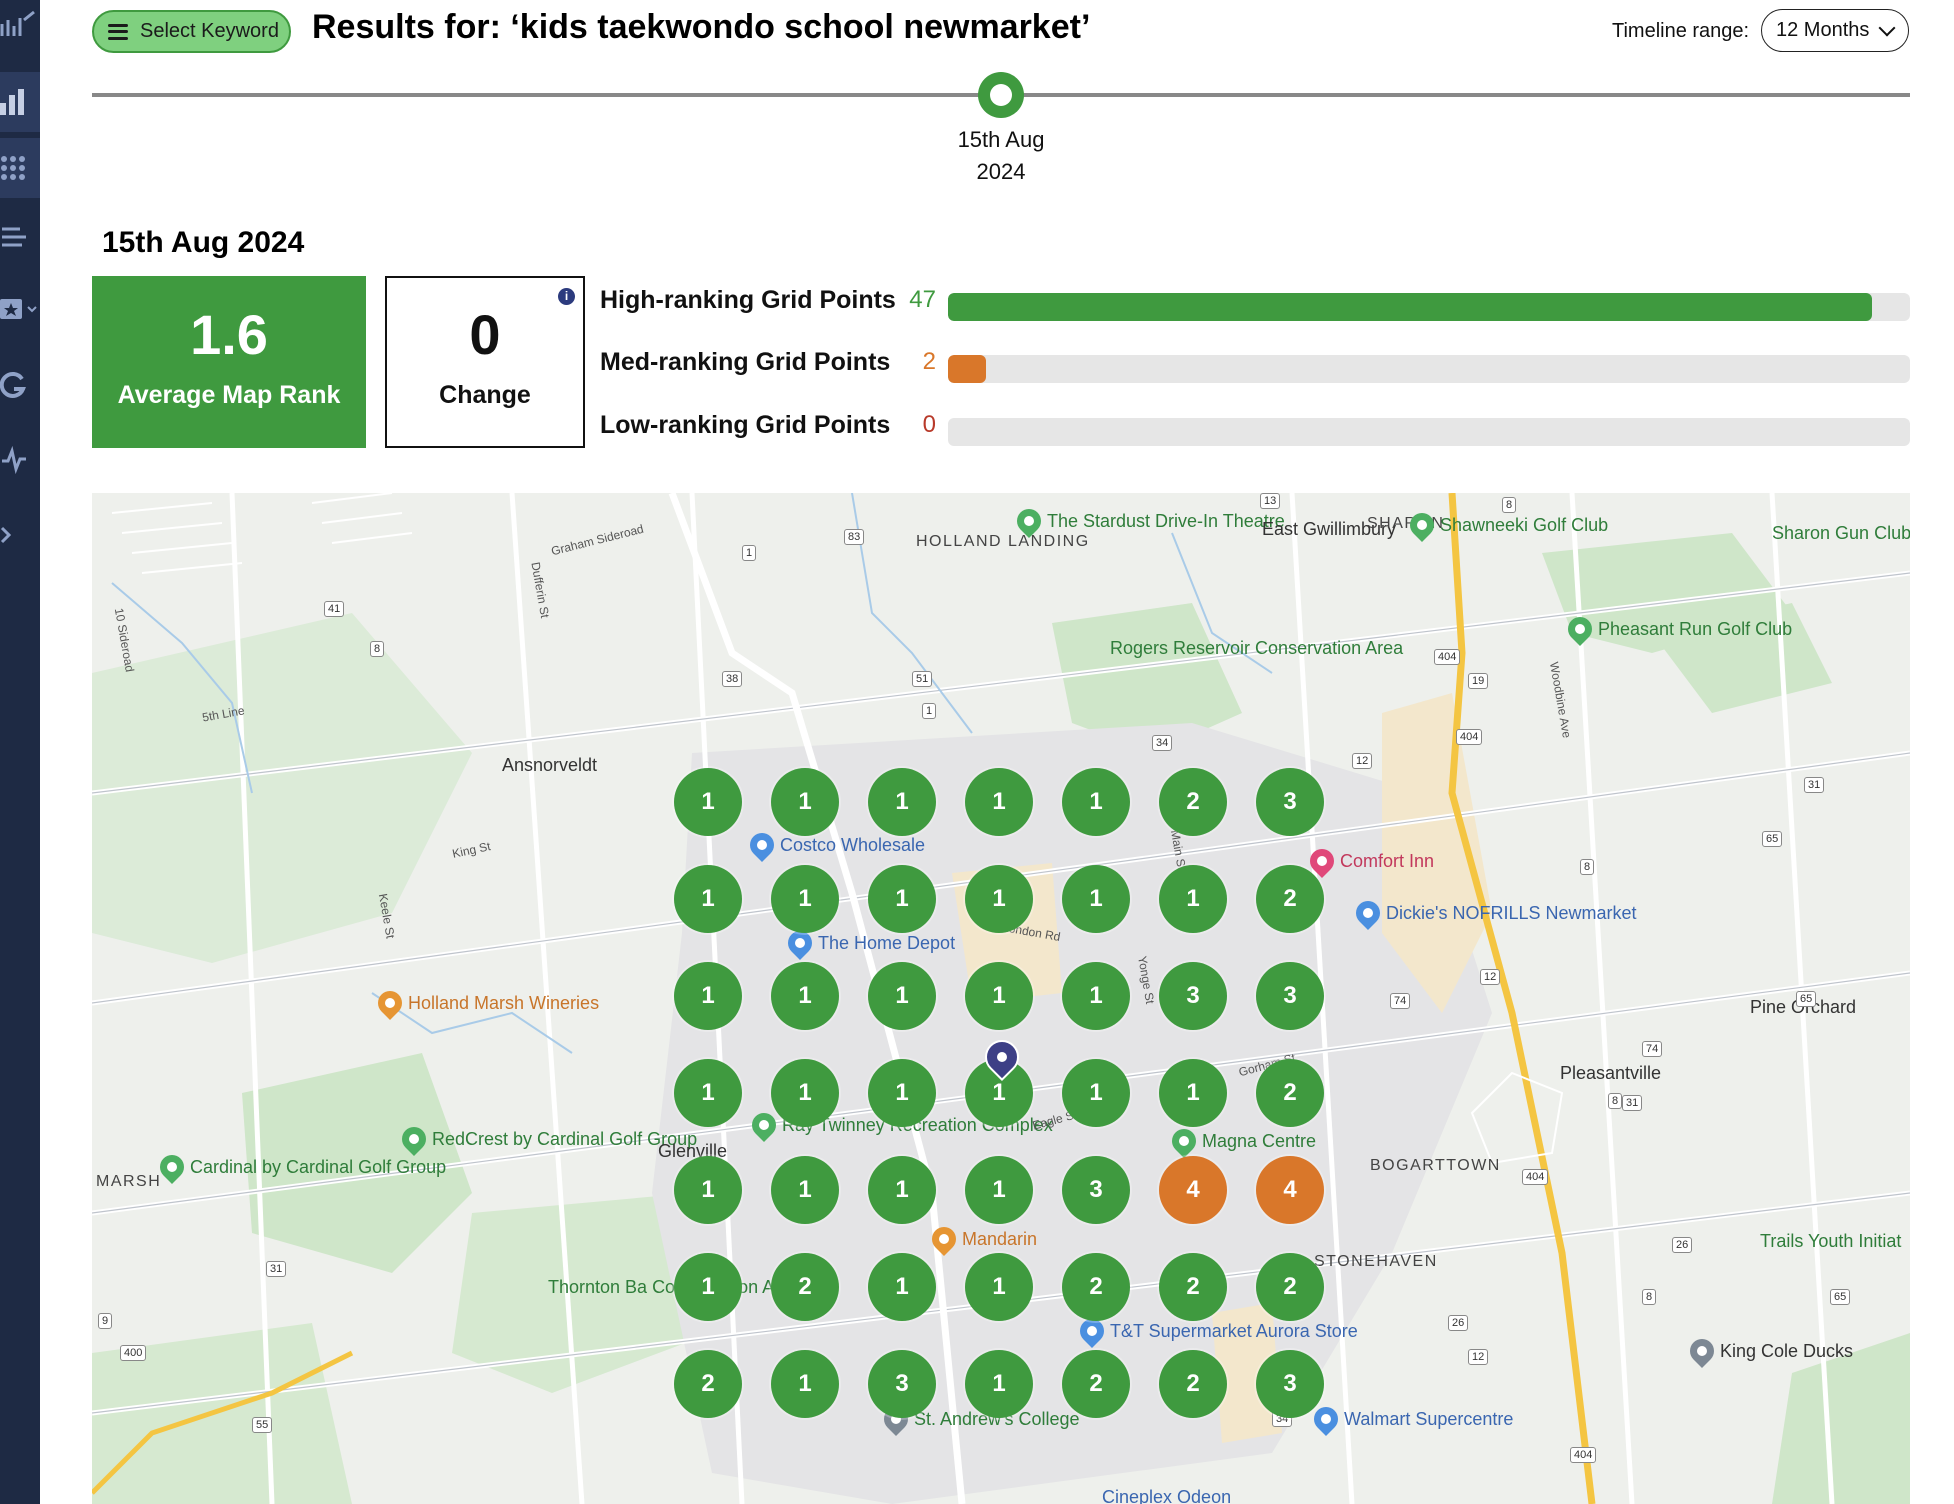  I want to click on map-place-label: T&T Supermarket Aurora Store, so click(1234, 1331).